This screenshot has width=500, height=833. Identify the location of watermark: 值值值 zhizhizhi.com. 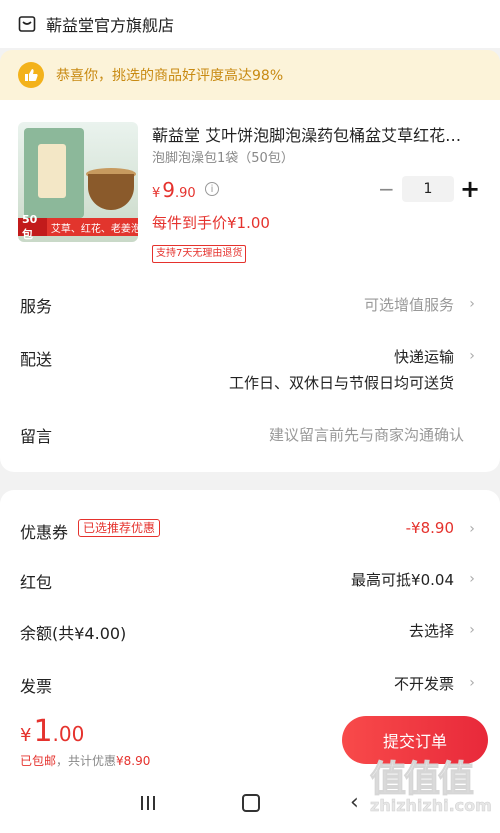
(432, 790).